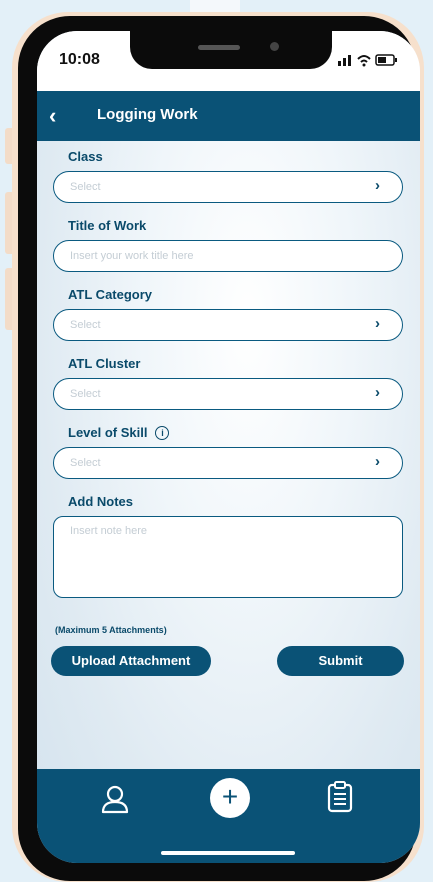 This screenshot has height=882, width=433. I want to click on title-label: Title of Work, so click(107, 225).